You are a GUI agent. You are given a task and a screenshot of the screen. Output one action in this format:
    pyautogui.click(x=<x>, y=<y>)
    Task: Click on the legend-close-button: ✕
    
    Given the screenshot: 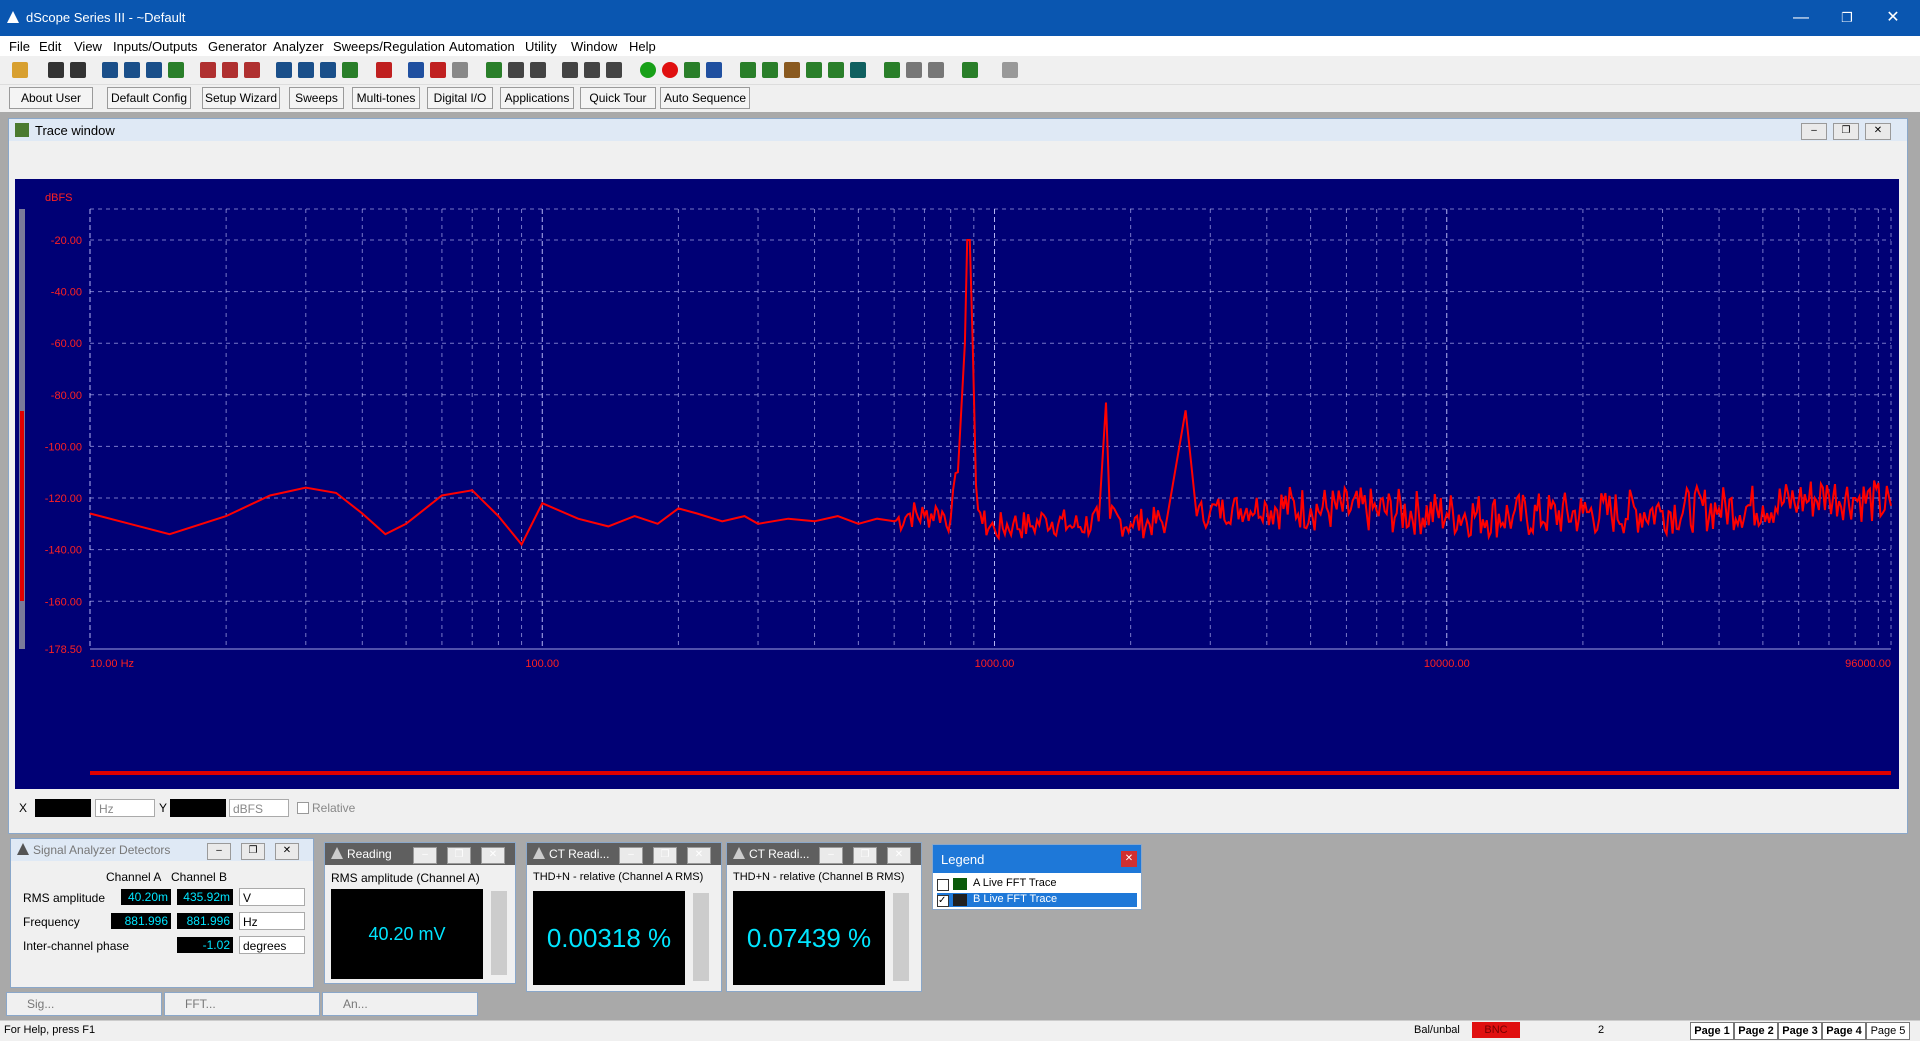 What is the action you would take?
    pyautogui.click(x=1129, y=859)
    